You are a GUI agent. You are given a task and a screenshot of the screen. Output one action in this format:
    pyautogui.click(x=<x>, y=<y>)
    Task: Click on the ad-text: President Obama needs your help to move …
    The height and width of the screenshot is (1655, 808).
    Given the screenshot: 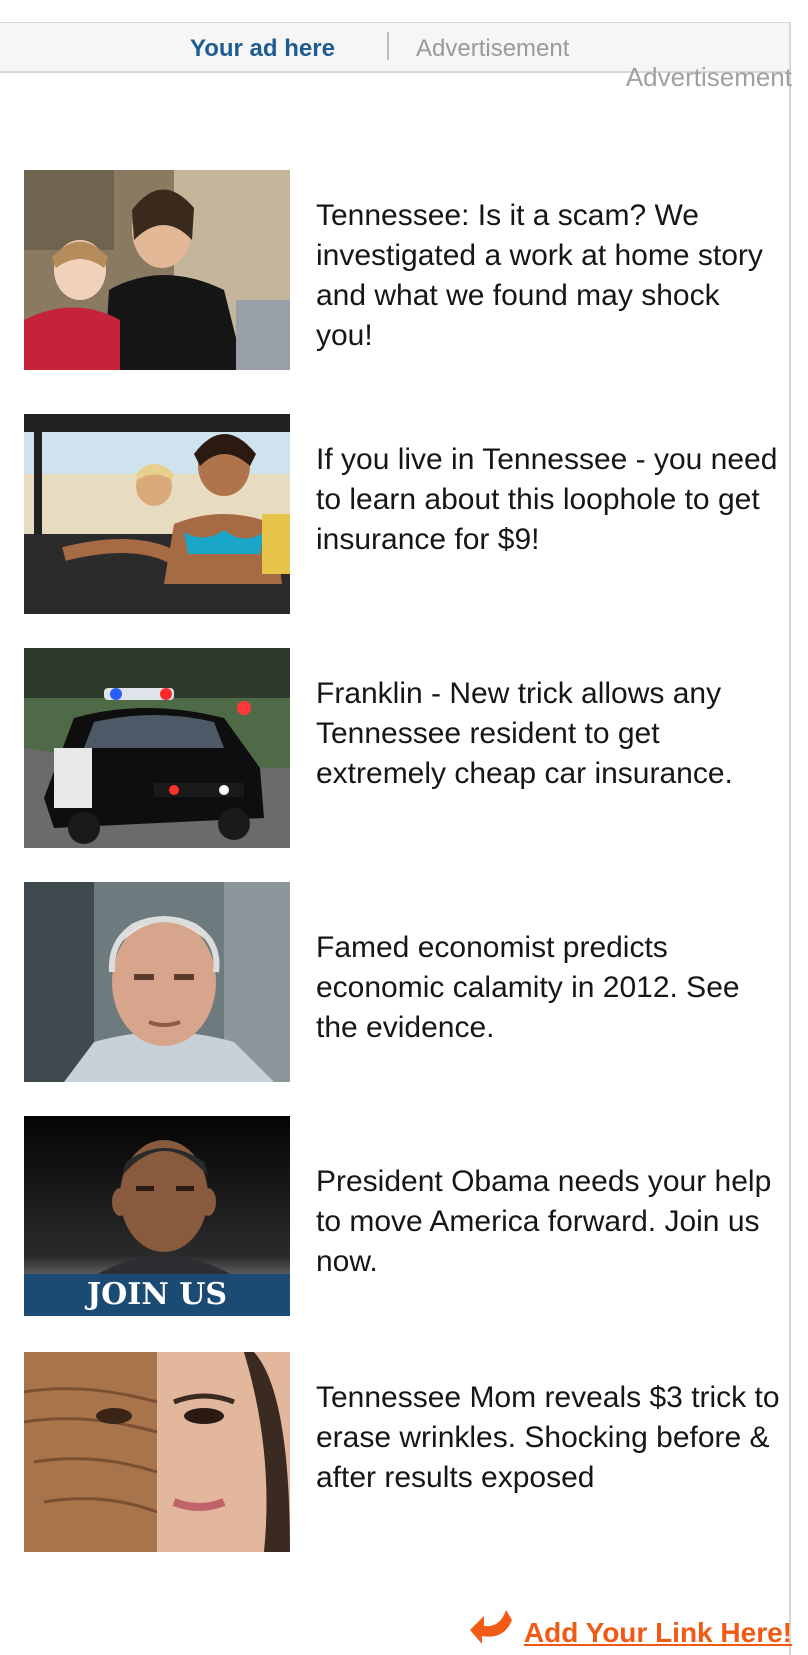 What is the action you would take?
    pyautogui.click(x=548, y=1222)
    